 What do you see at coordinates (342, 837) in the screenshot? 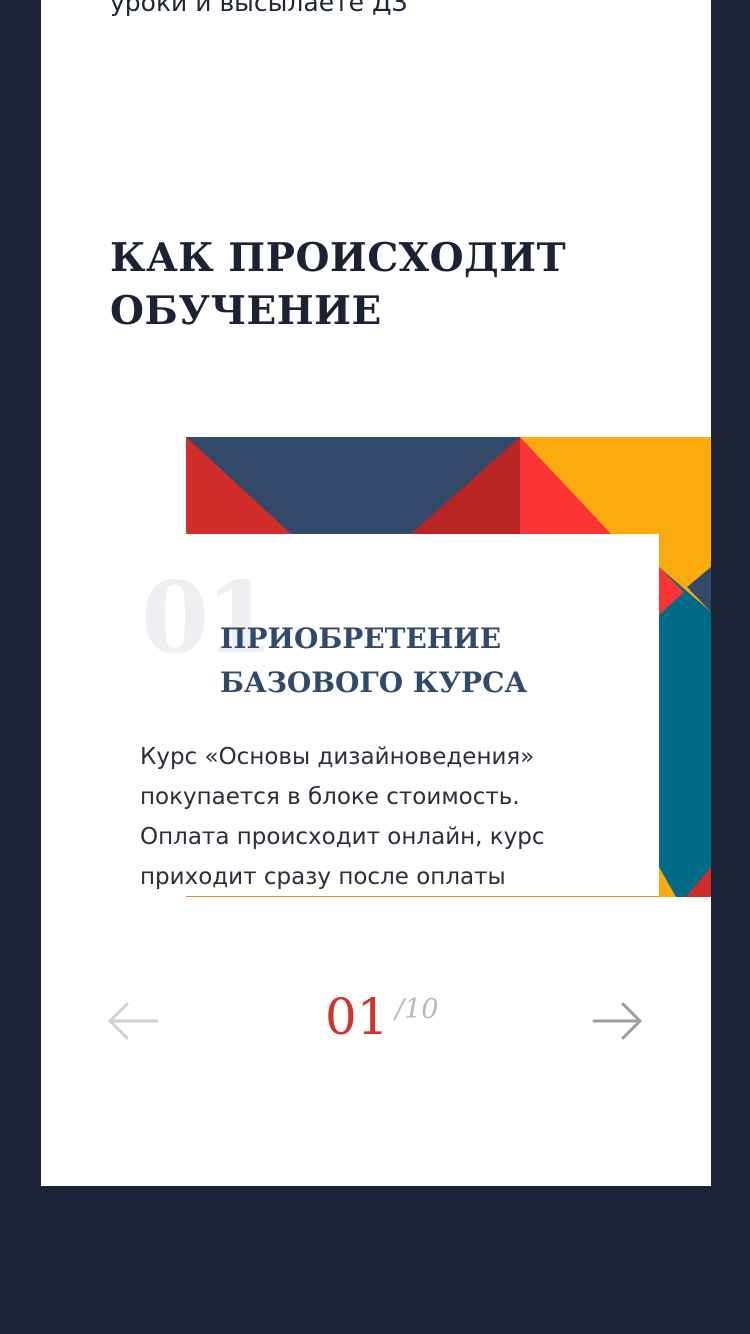
I see `step-description-line: Оплата происходит онлайн, курс` at bounding box center [342, 837].